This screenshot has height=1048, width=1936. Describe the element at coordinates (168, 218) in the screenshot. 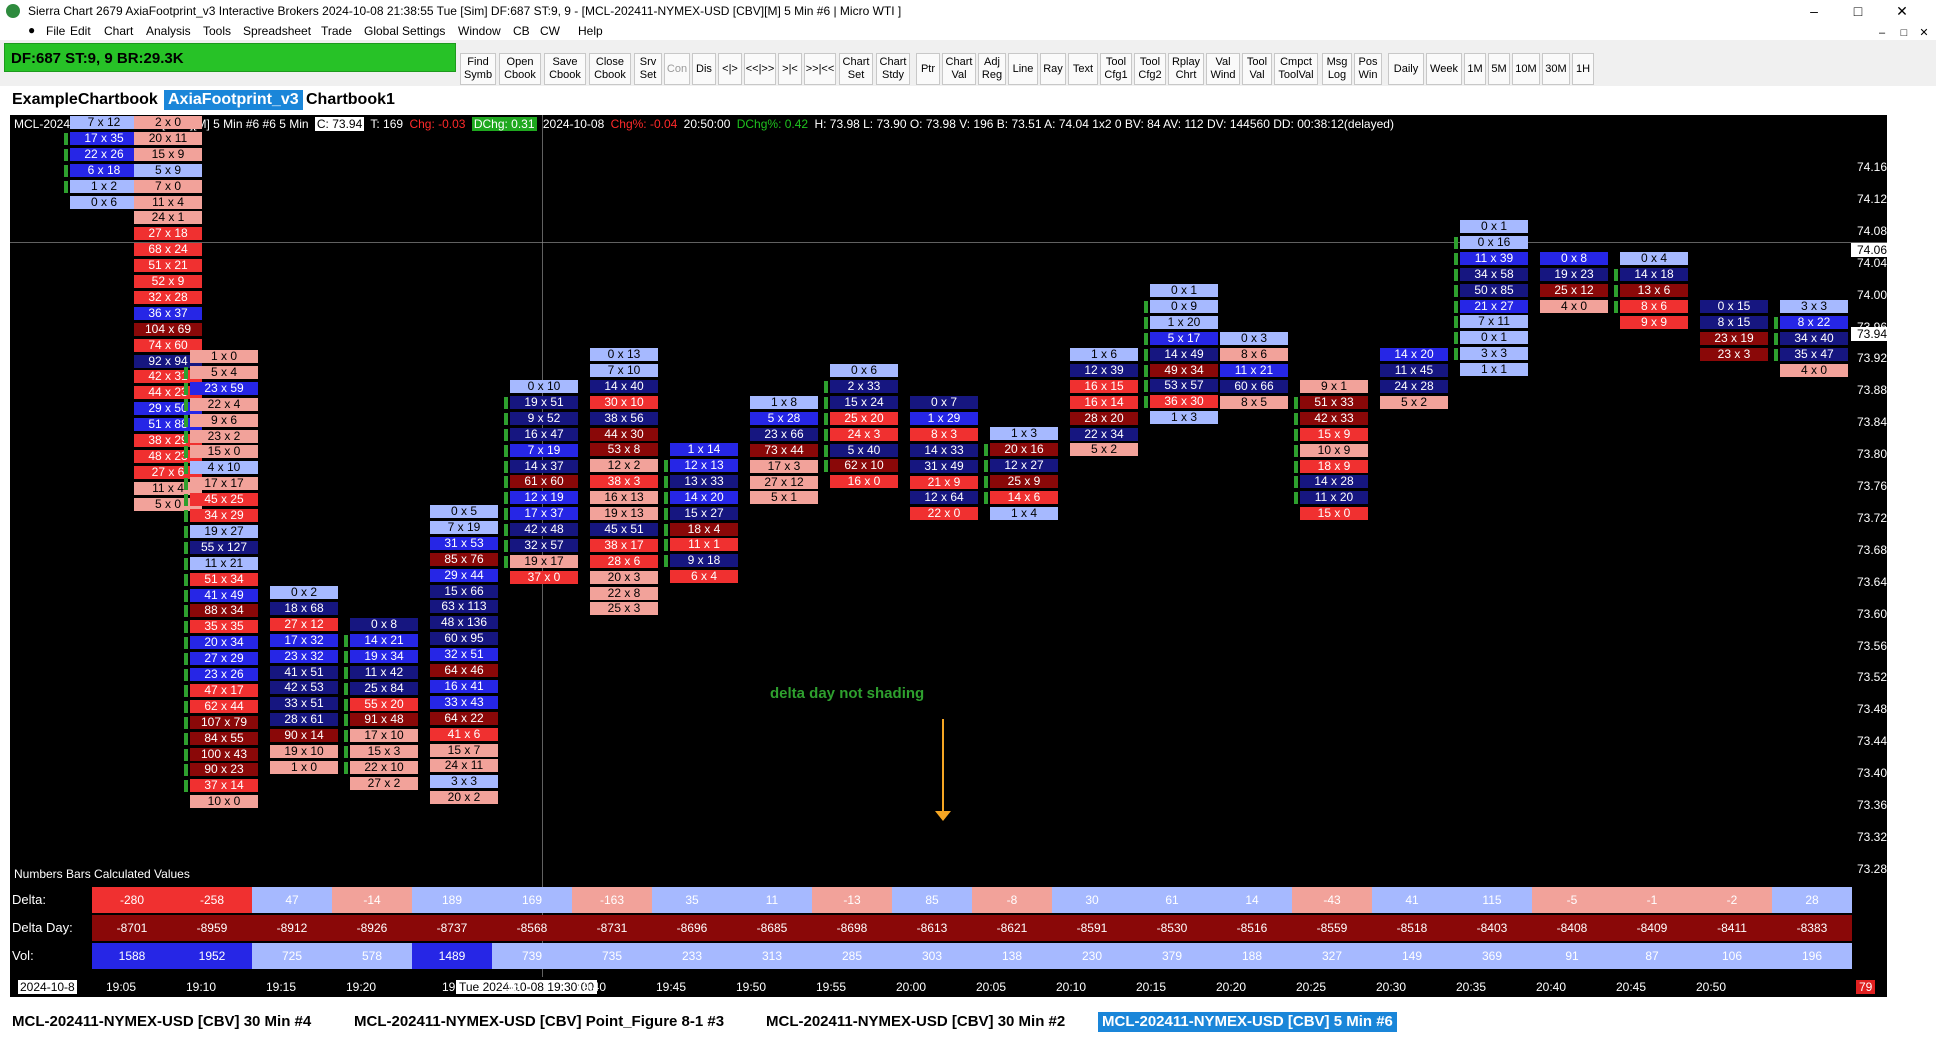

I see `footprint-cell: 24 x 1` at that location.